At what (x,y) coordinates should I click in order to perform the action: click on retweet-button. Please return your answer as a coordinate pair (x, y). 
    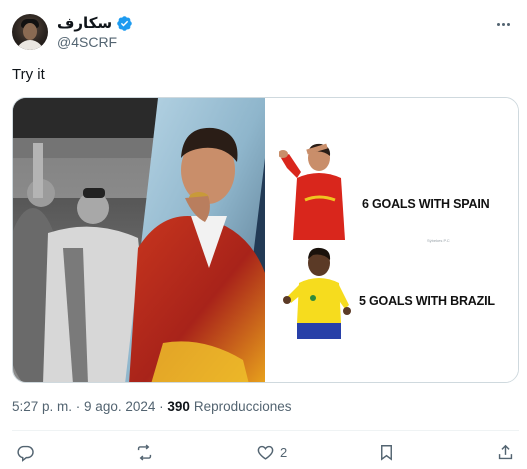
    Looking at the image, I should click on (147, 452).